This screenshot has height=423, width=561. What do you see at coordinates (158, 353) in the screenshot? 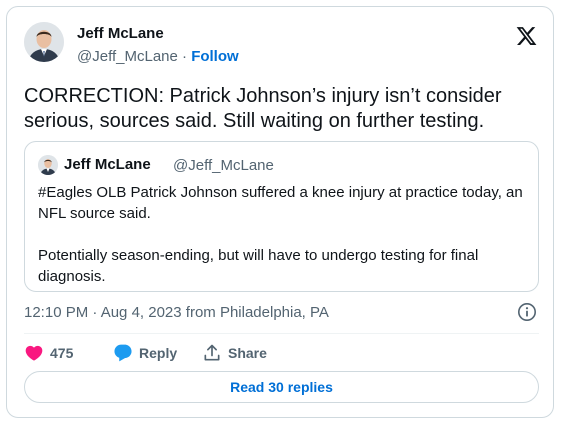
I see `reply-label: Reply` at bounding box center [158, 353].